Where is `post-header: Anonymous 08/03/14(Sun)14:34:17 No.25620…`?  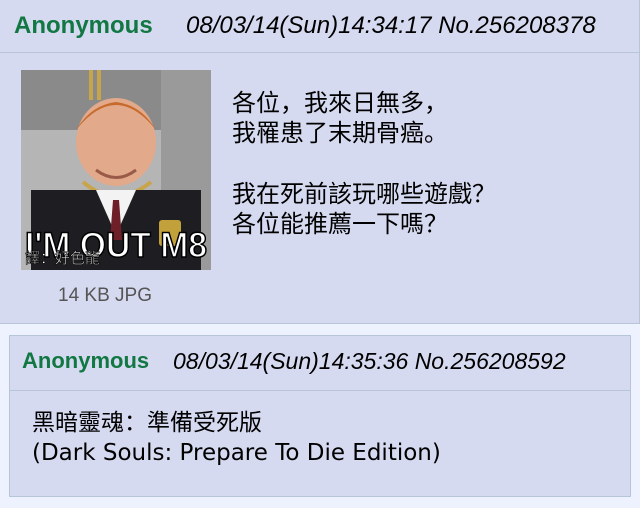
post-header: Anonymous 08/03/14(Sun)14:34:17 No.25620… is located at coordinates (319, 26).